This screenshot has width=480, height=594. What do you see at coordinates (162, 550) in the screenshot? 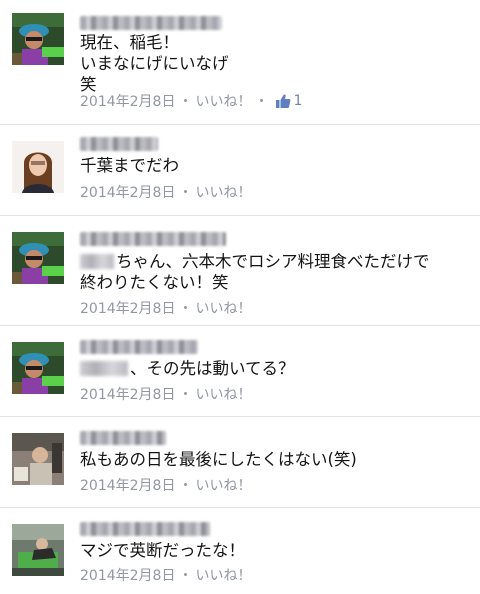
I see `comment-text: マジで英断だったな！` at bounding box center [162, 550].